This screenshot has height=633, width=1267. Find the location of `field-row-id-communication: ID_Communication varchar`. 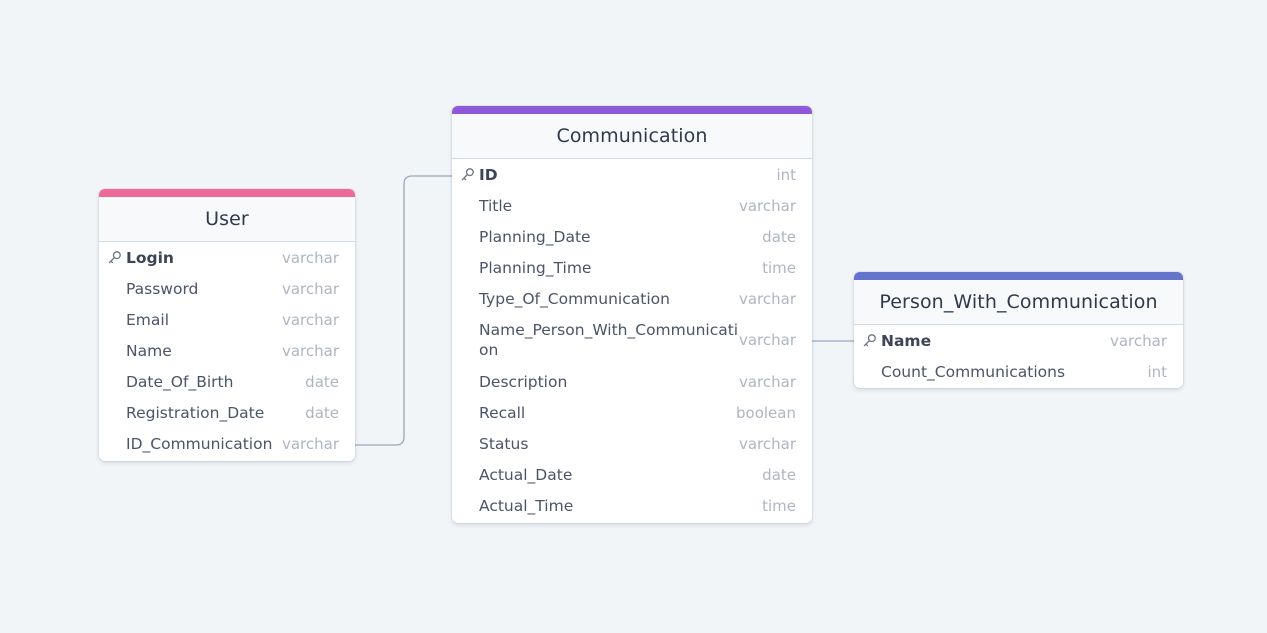

field-row-id-communication: ID_Communication varchar is located at coordinates (227, 443).